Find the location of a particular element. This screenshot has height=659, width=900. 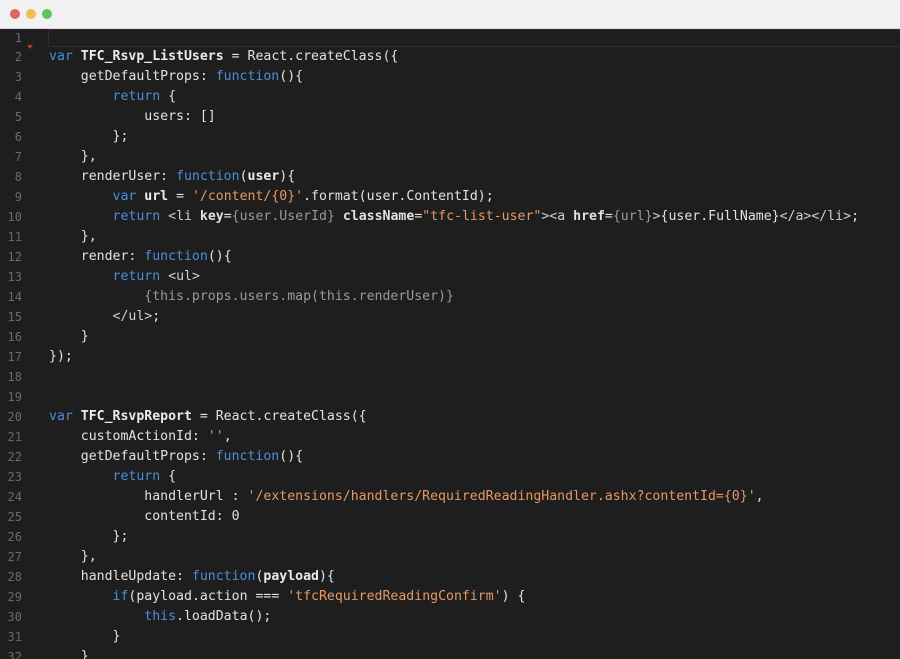

code-token: (){ is located at coordinates (219, 256).